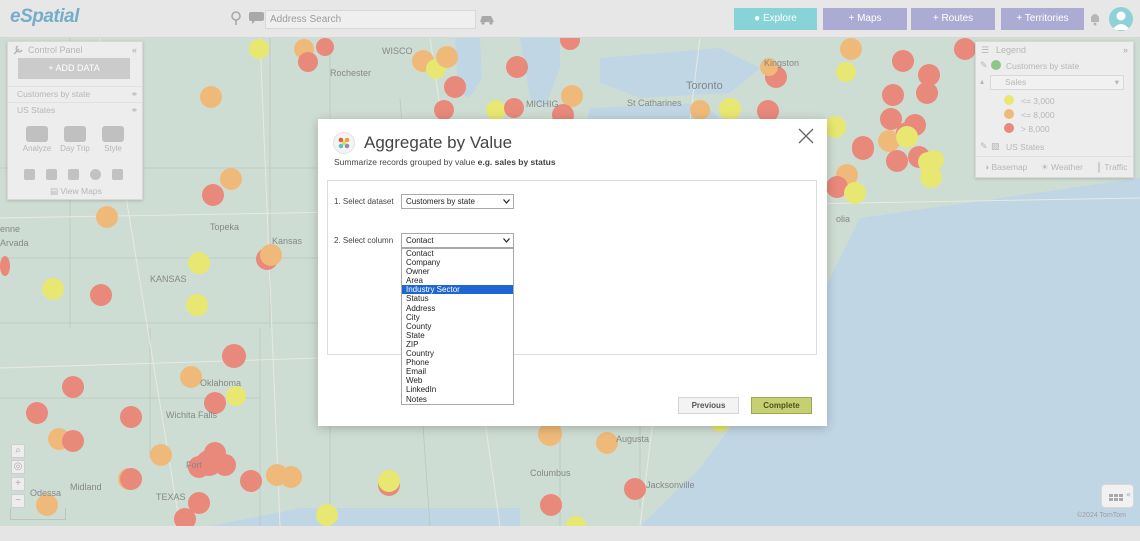  I want to click on dropdown-option: Email, so click(457, 371).